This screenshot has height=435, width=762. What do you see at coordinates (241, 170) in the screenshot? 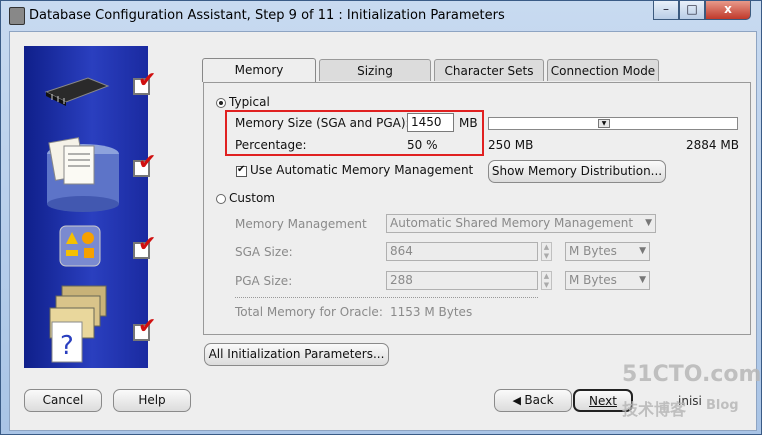
I see `auto-memory-checkbox` at bounding box center [241, 170].